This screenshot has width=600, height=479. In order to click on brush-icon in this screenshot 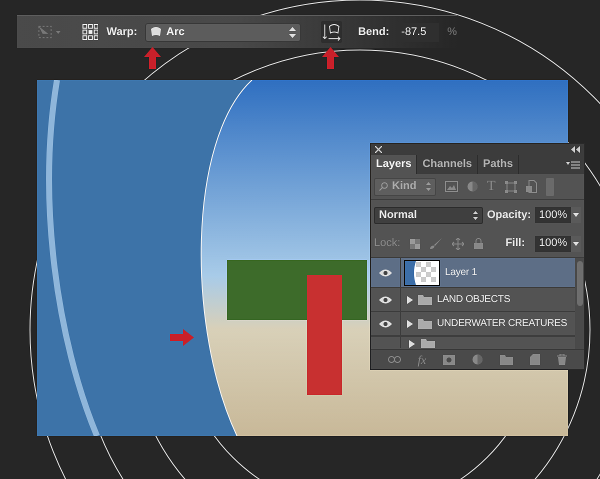, I will do `click(436, 243)`.